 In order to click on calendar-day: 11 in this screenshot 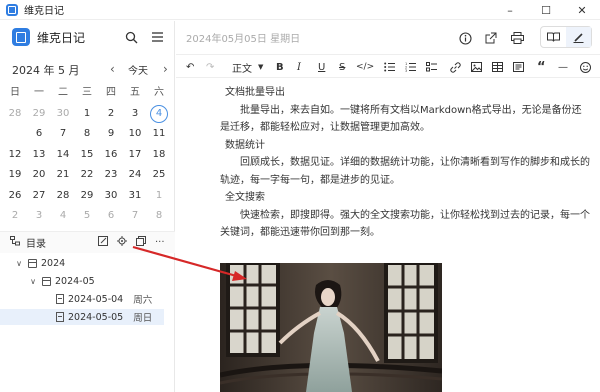, I will do `click(159, 134)`.